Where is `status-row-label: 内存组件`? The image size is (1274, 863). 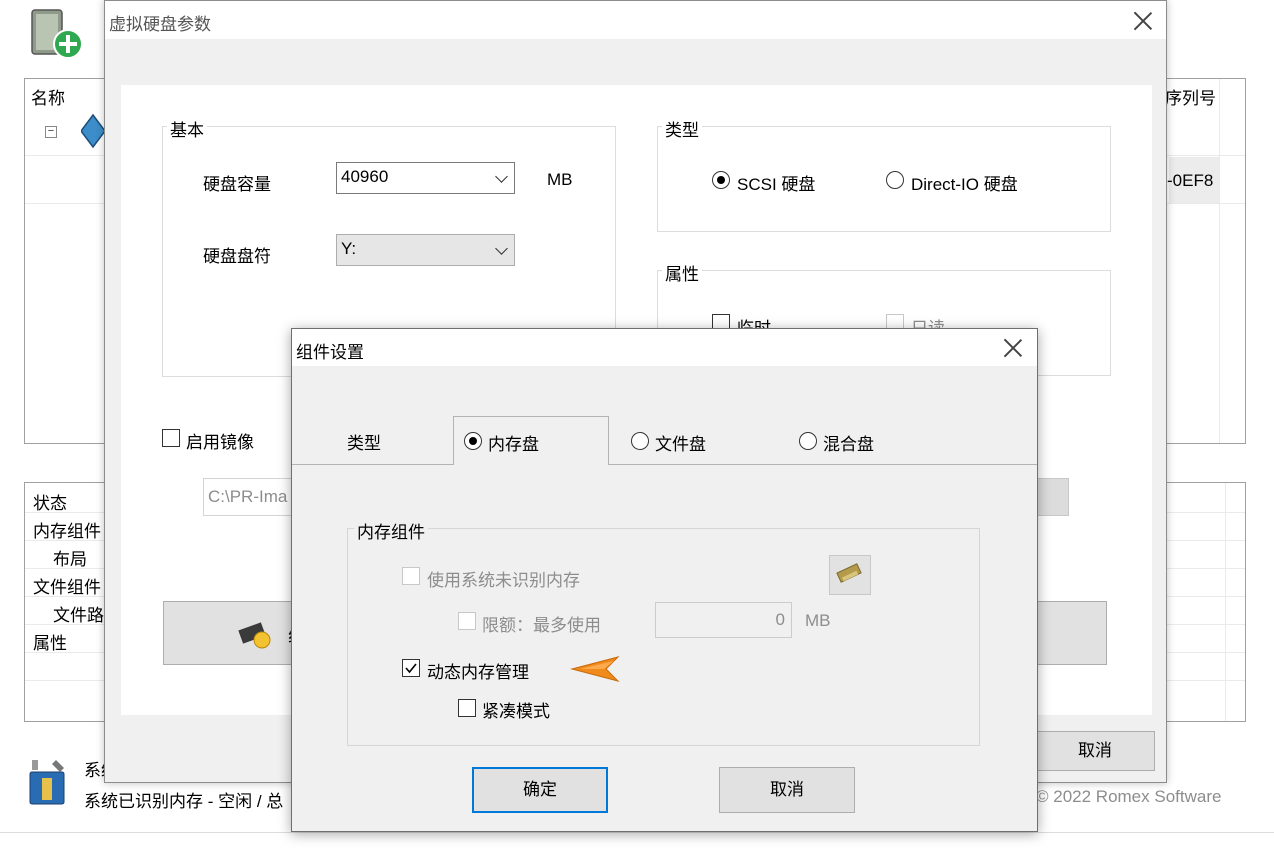
status-row-label: 内存组件 is located at coordinates (67, 531).